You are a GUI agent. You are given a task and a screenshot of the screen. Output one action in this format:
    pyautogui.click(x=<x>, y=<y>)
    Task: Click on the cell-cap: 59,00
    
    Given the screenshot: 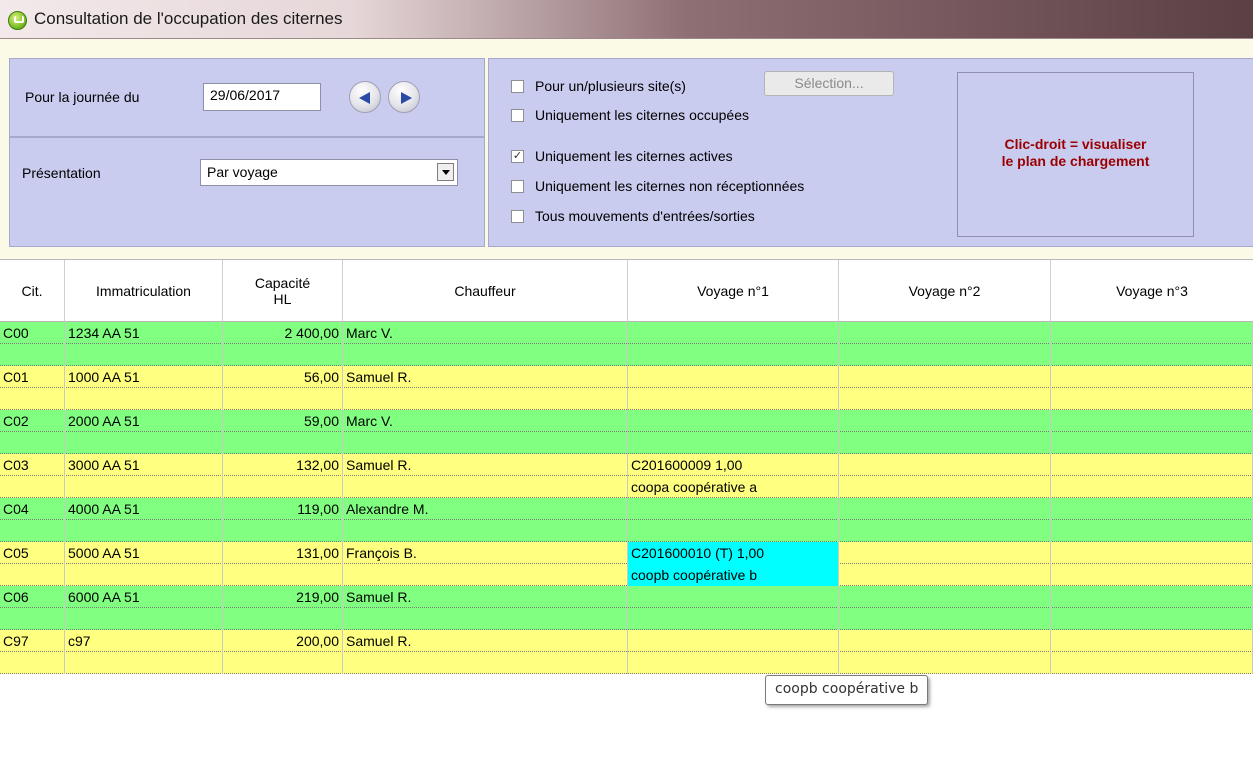 What is the action you would take?
    pyautogui.click(x=283, y=421)
    